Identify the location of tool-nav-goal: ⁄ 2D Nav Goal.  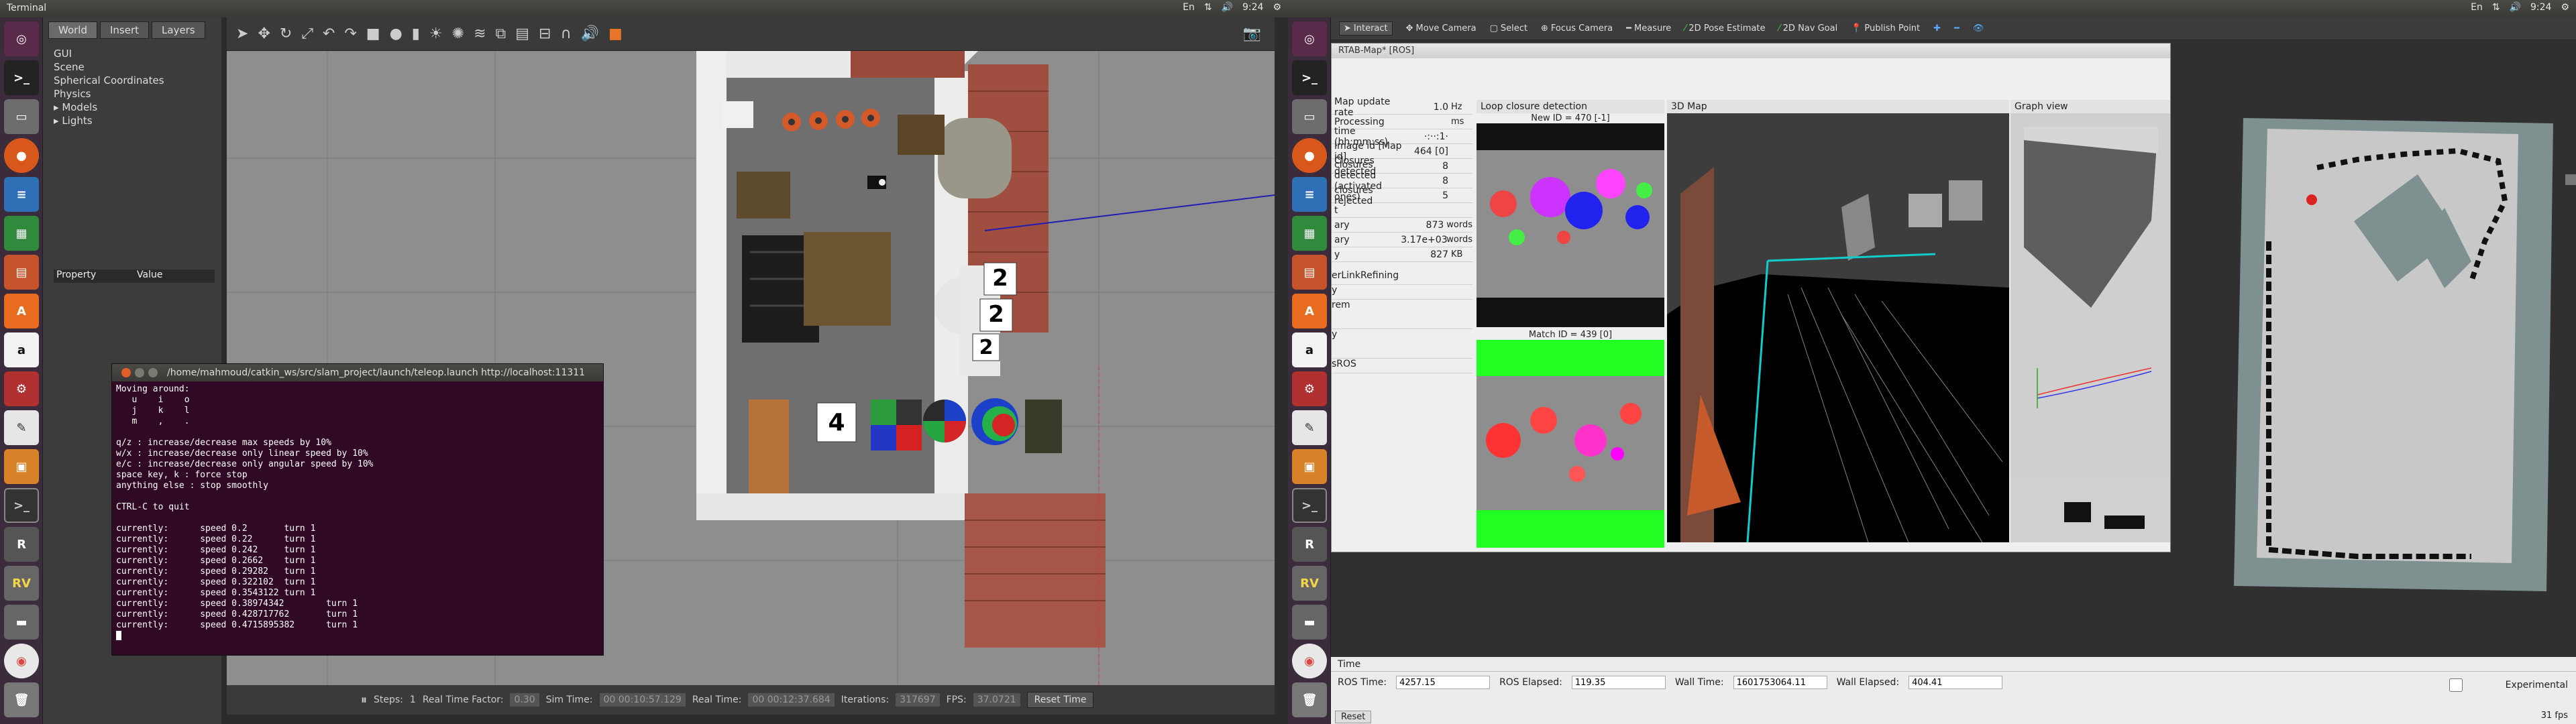
(1807, 28).